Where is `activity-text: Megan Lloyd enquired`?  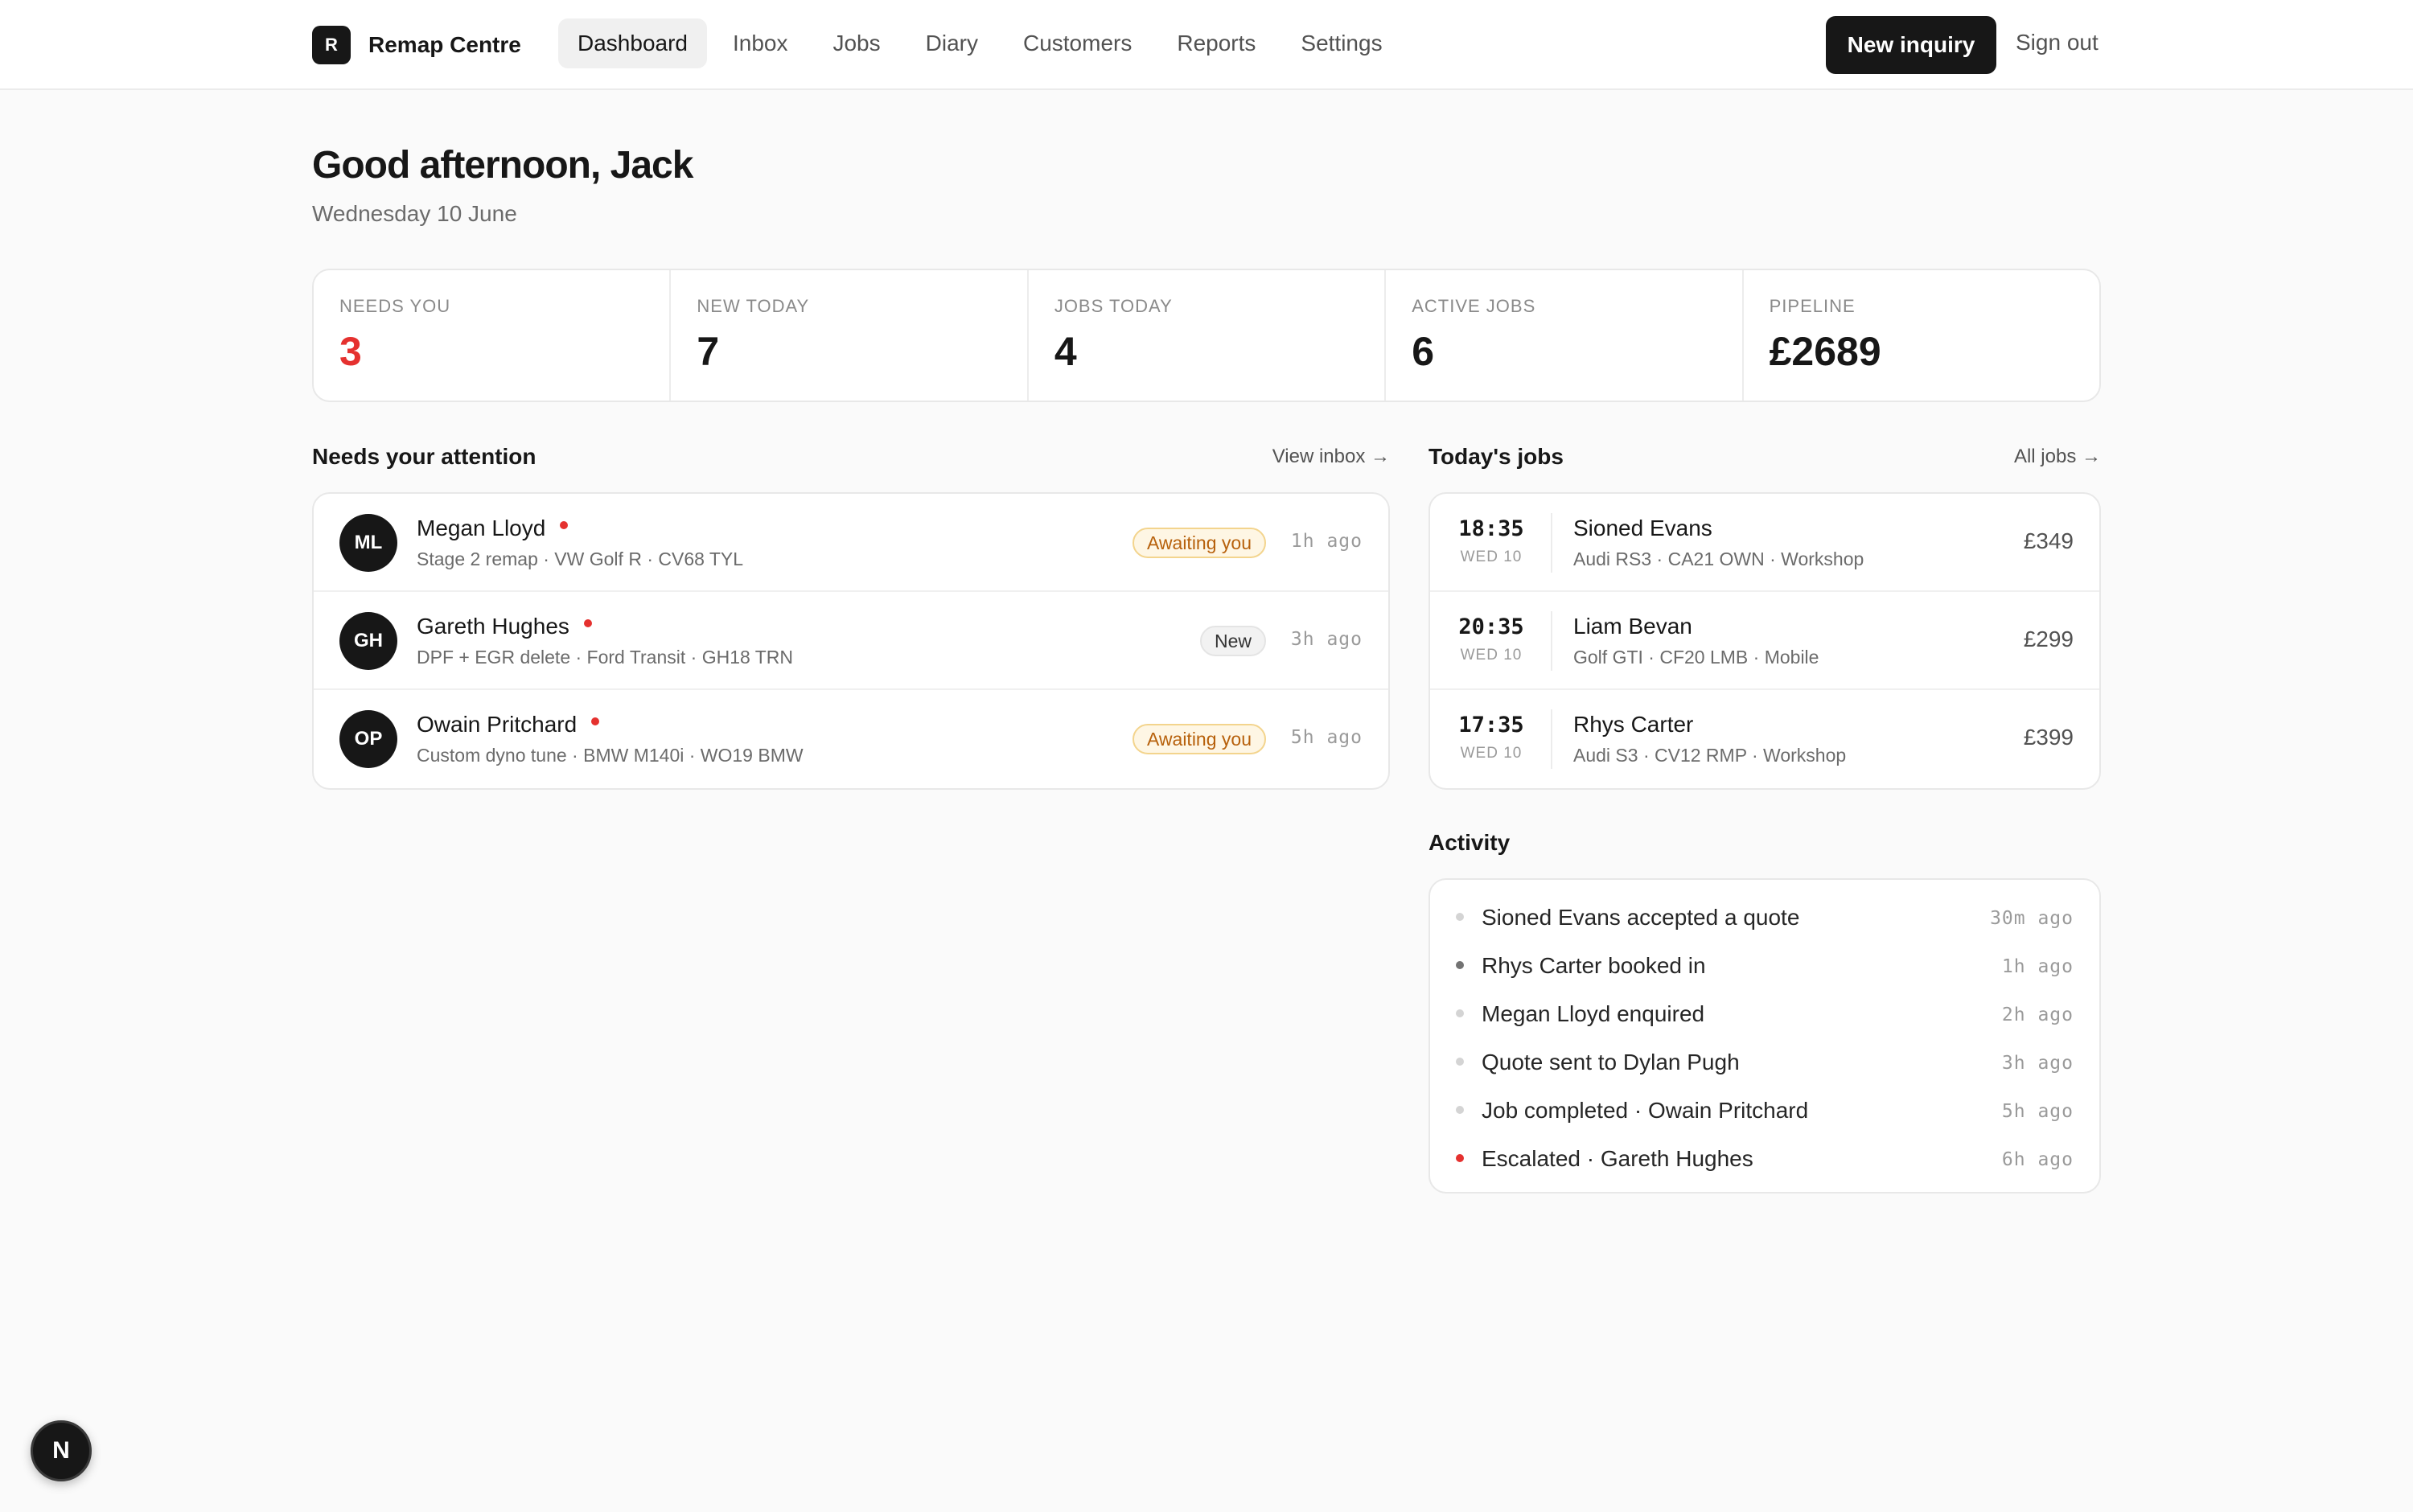 activity-text: Megan Lloyd enquired is located at coordinates (1593, 1014).